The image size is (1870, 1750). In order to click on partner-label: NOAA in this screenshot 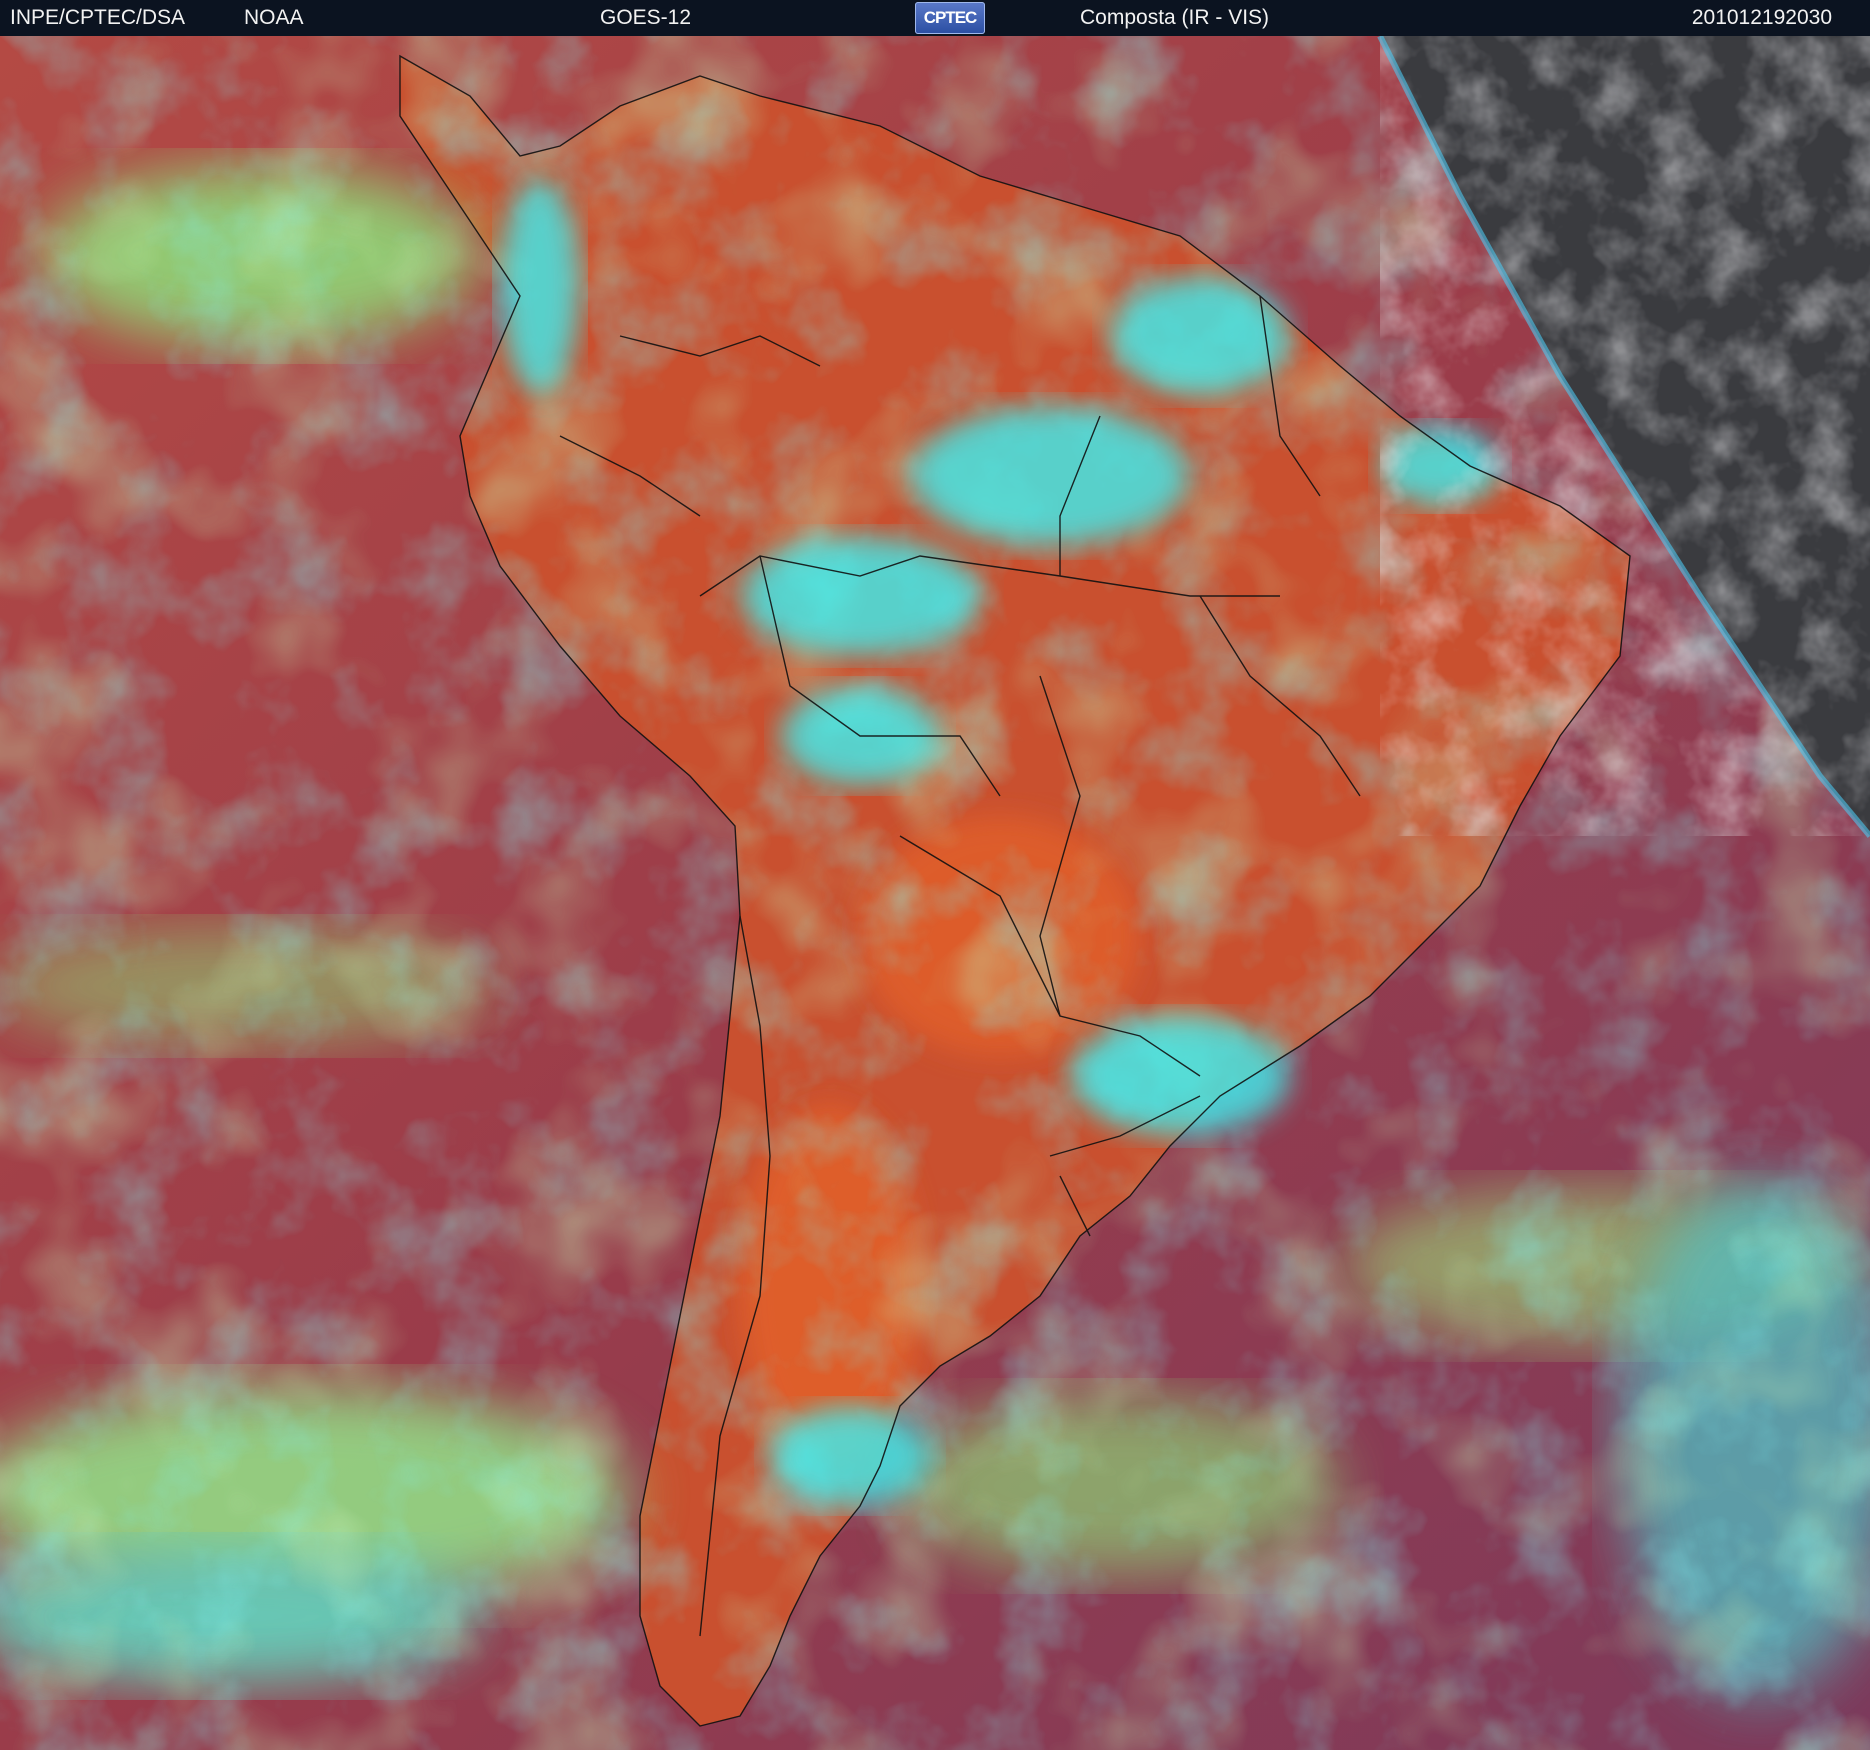, I will do `click(274, 17)`.